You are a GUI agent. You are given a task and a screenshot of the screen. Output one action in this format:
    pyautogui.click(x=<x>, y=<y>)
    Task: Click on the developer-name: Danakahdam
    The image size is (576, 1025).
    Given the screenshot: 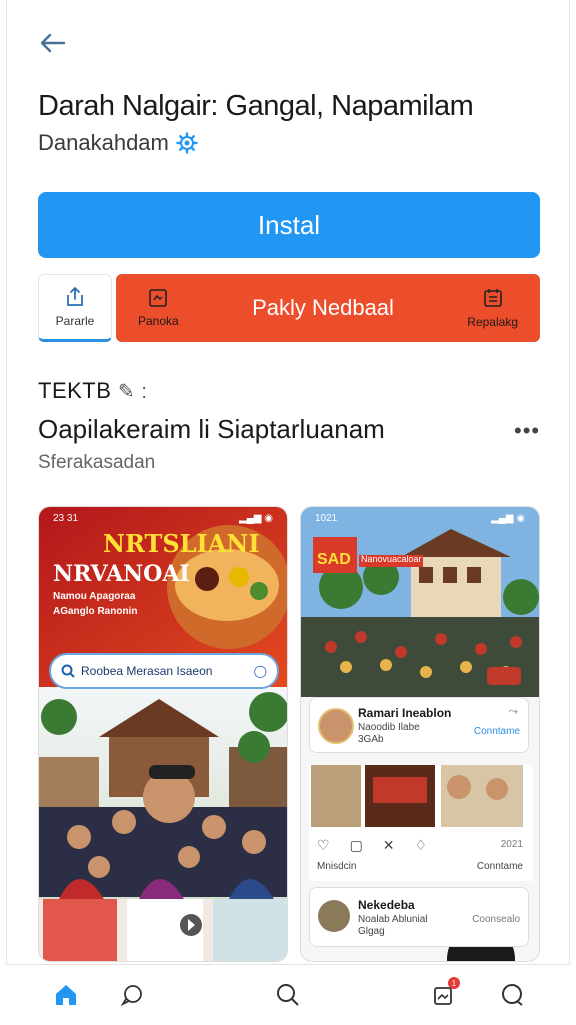 What is the action you would take?
    pyautogui.click(x=103, y=143)
    